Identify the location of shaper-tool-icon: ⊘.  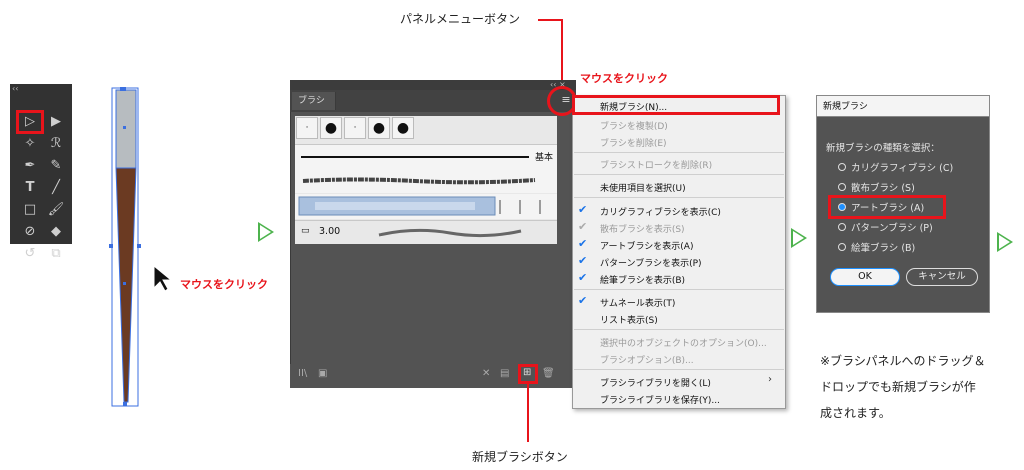
(30, 232).